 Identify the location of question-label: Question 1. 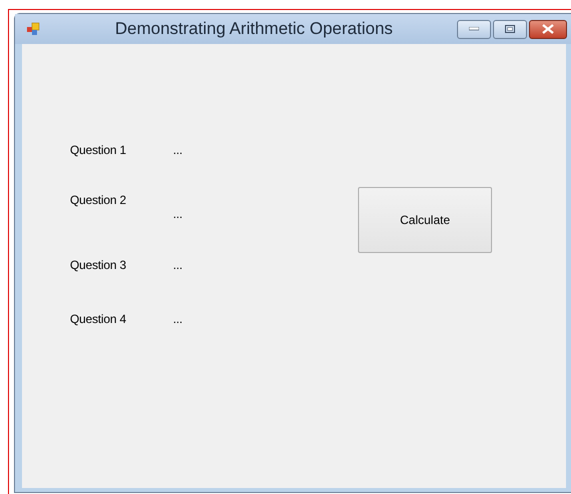
(98, 150).